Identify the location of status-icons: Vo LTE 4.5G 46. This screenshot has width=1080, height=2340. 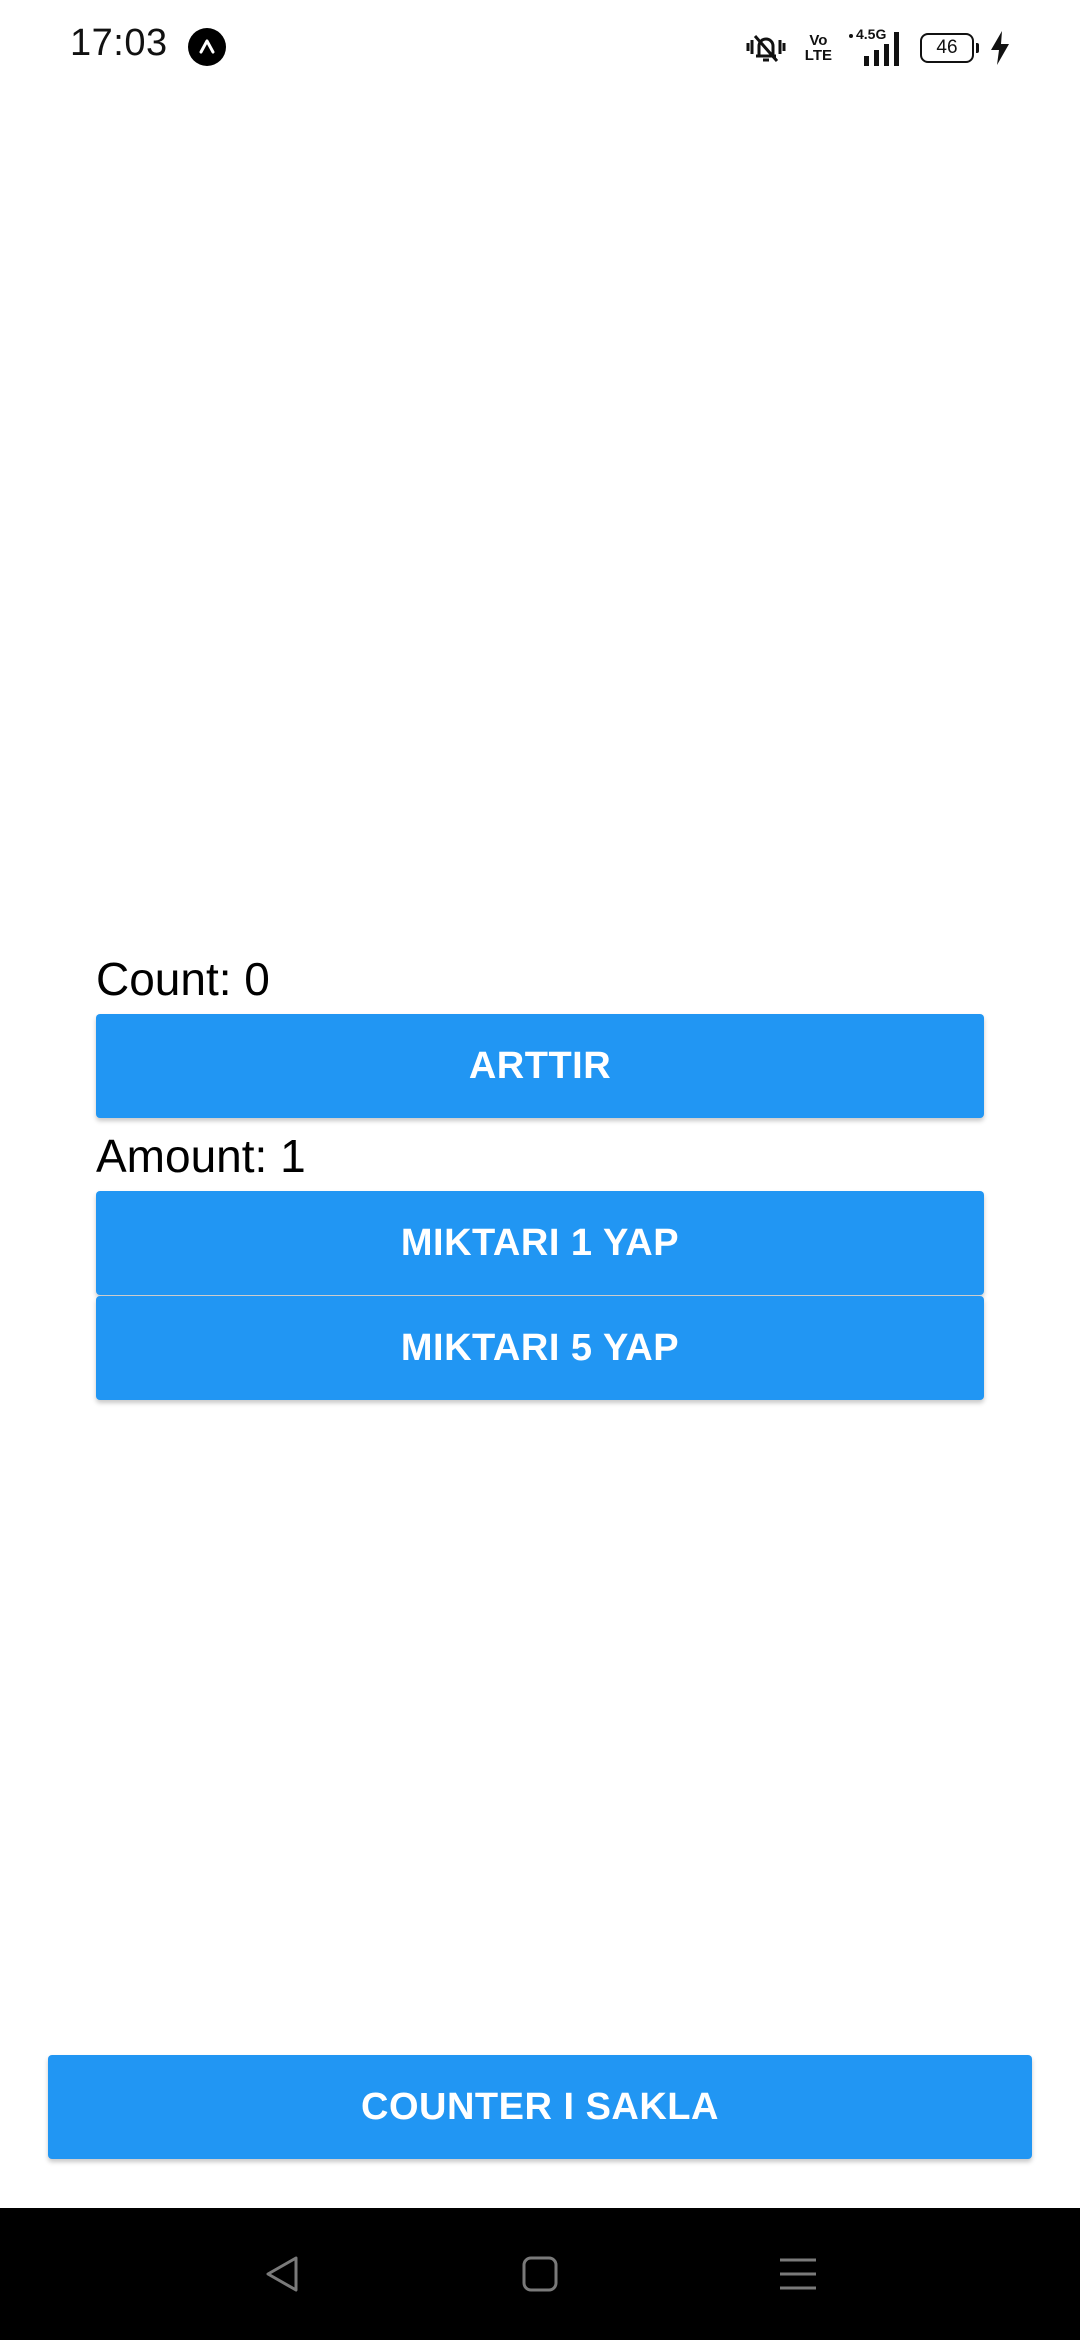
(876, 47).